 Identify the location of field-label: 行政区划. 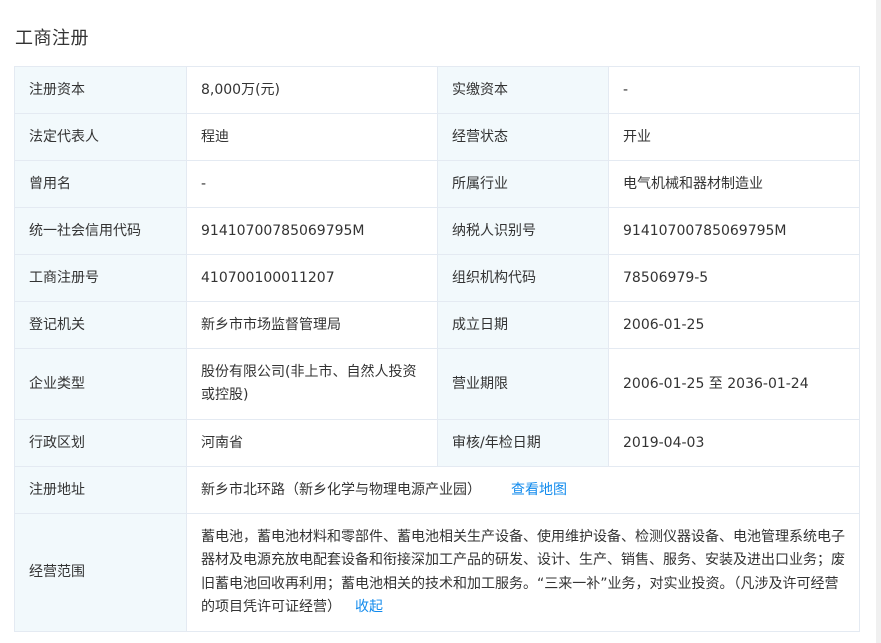
(100, 443).